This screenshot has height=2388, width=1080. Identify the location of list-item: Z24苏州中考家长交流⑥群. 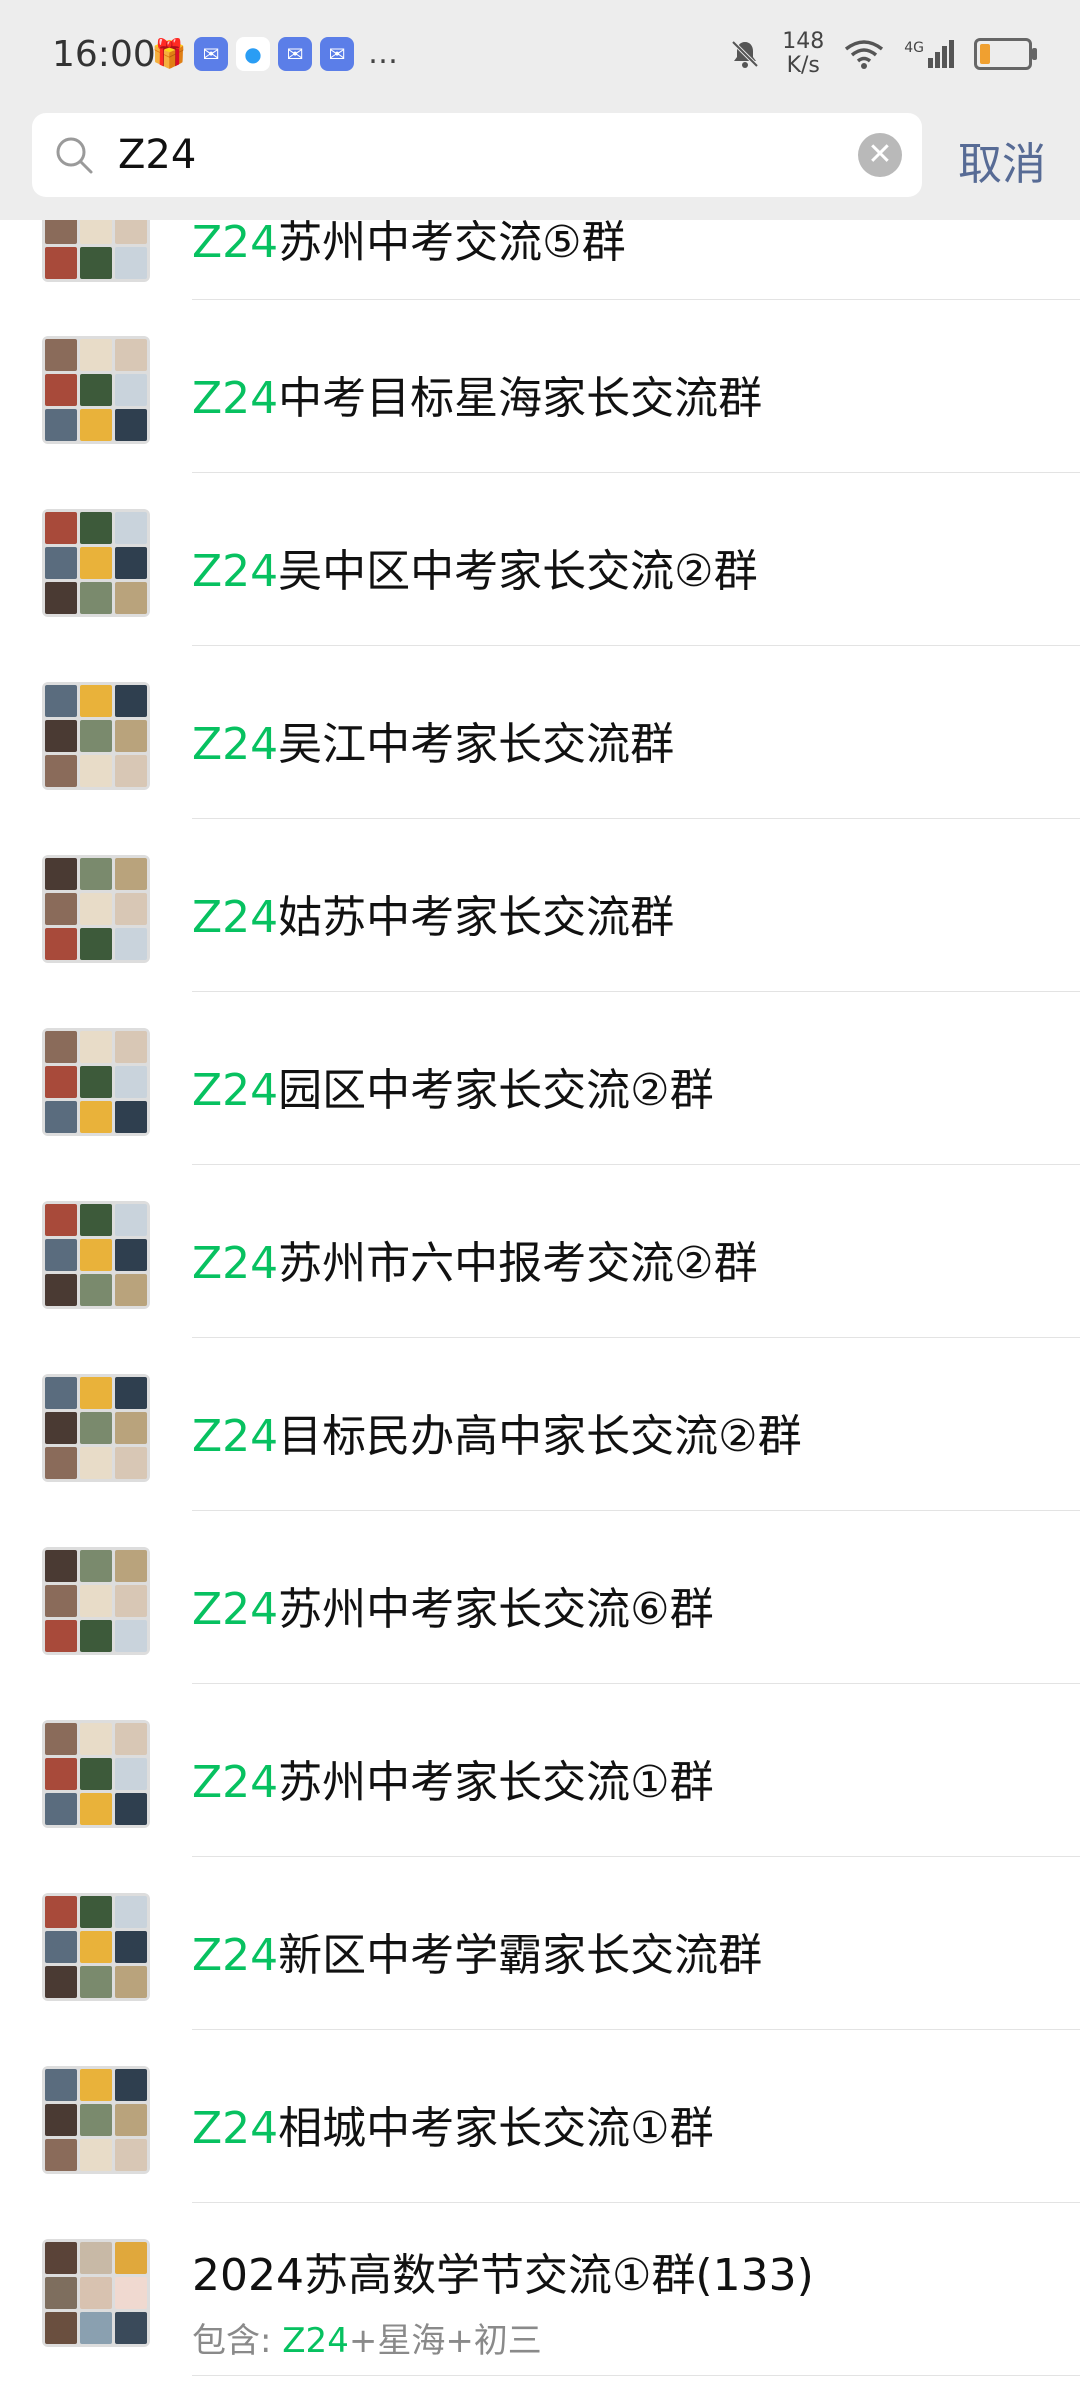
(540, 1597).